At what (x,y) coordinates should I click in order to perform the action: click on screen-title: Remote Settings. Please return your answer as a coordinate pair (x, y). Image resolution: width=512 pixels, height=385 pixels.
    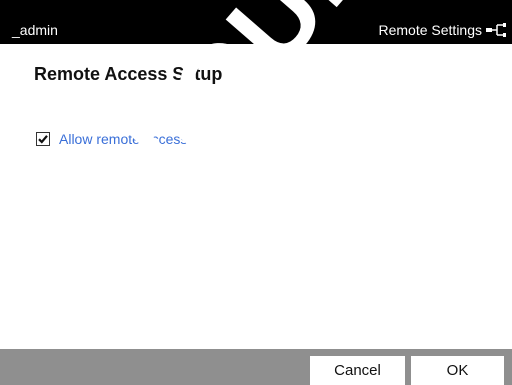
    Looking at the image, I should click on (430, 30).